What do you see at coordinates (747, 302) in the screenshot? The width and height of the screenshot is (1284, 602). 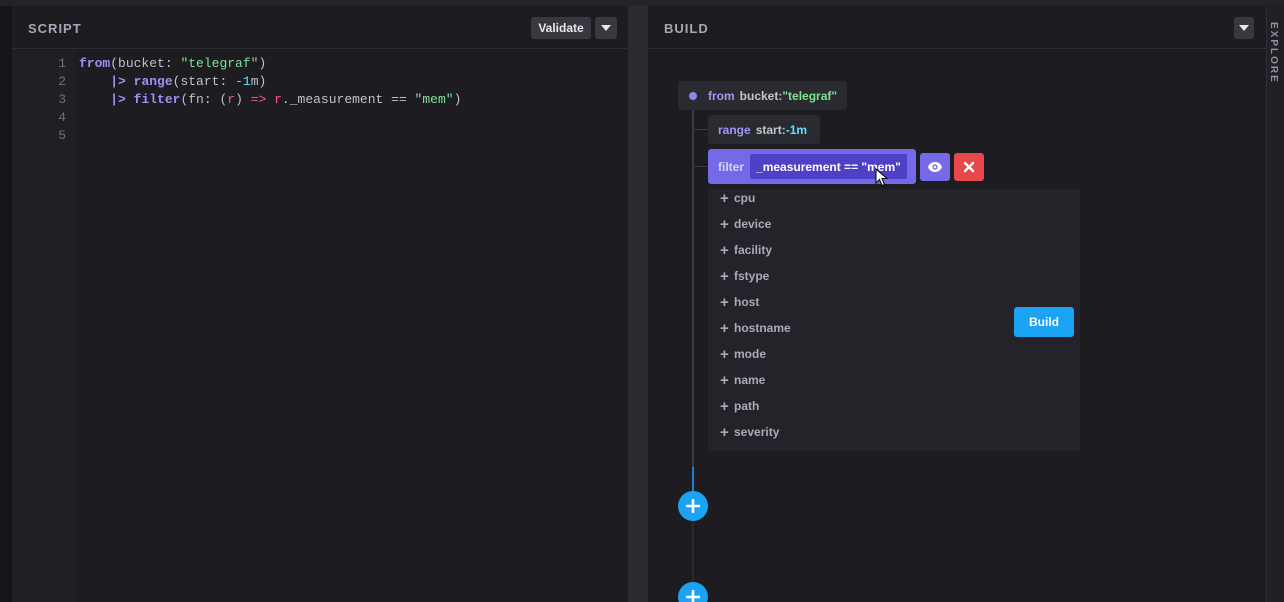 I see `suggestion-label: host` at bounding box center [747, 302].